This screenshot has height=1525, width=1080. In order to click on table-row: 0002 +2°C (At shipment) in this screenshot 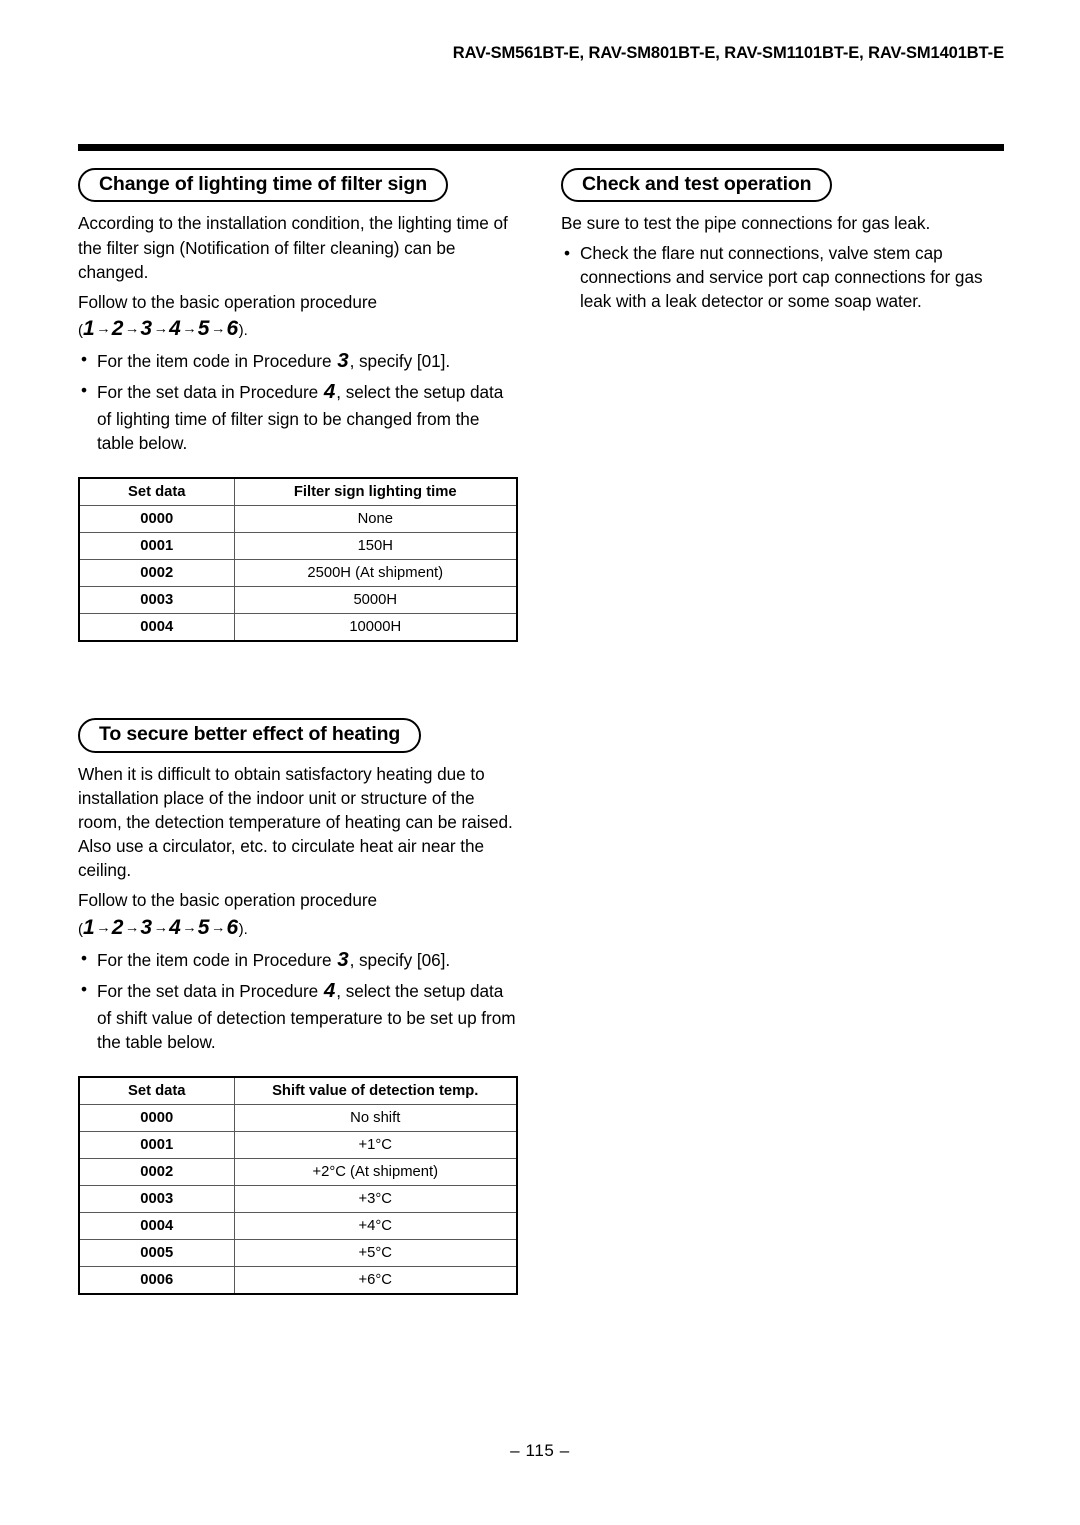, I will do `click(298, 1171)`.